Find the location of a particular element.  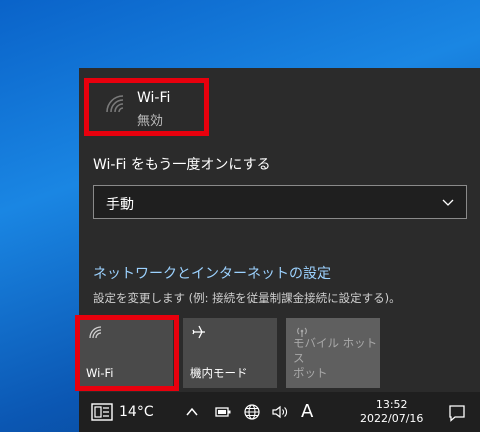

notification-center-icon is located at coordinates (457, 413).